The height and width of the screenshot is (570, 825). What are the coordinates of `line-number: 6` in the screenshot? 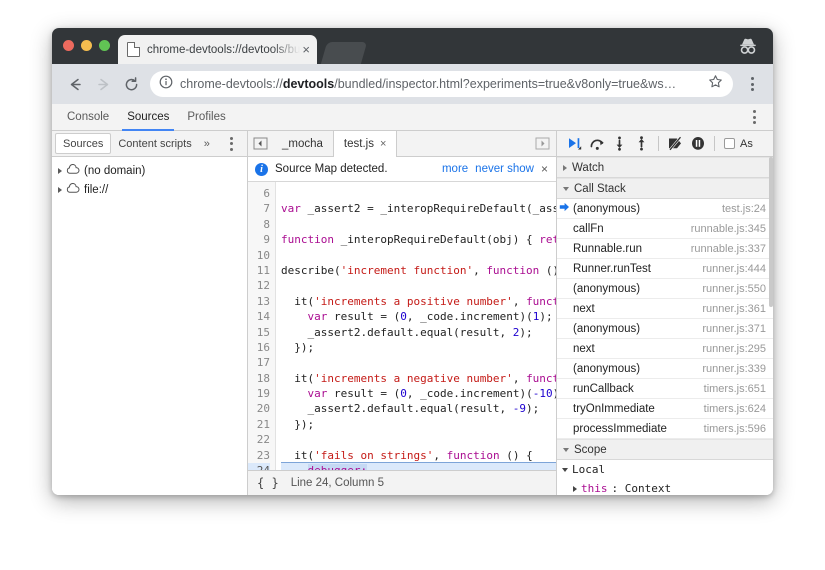 It's located at (259, 193).